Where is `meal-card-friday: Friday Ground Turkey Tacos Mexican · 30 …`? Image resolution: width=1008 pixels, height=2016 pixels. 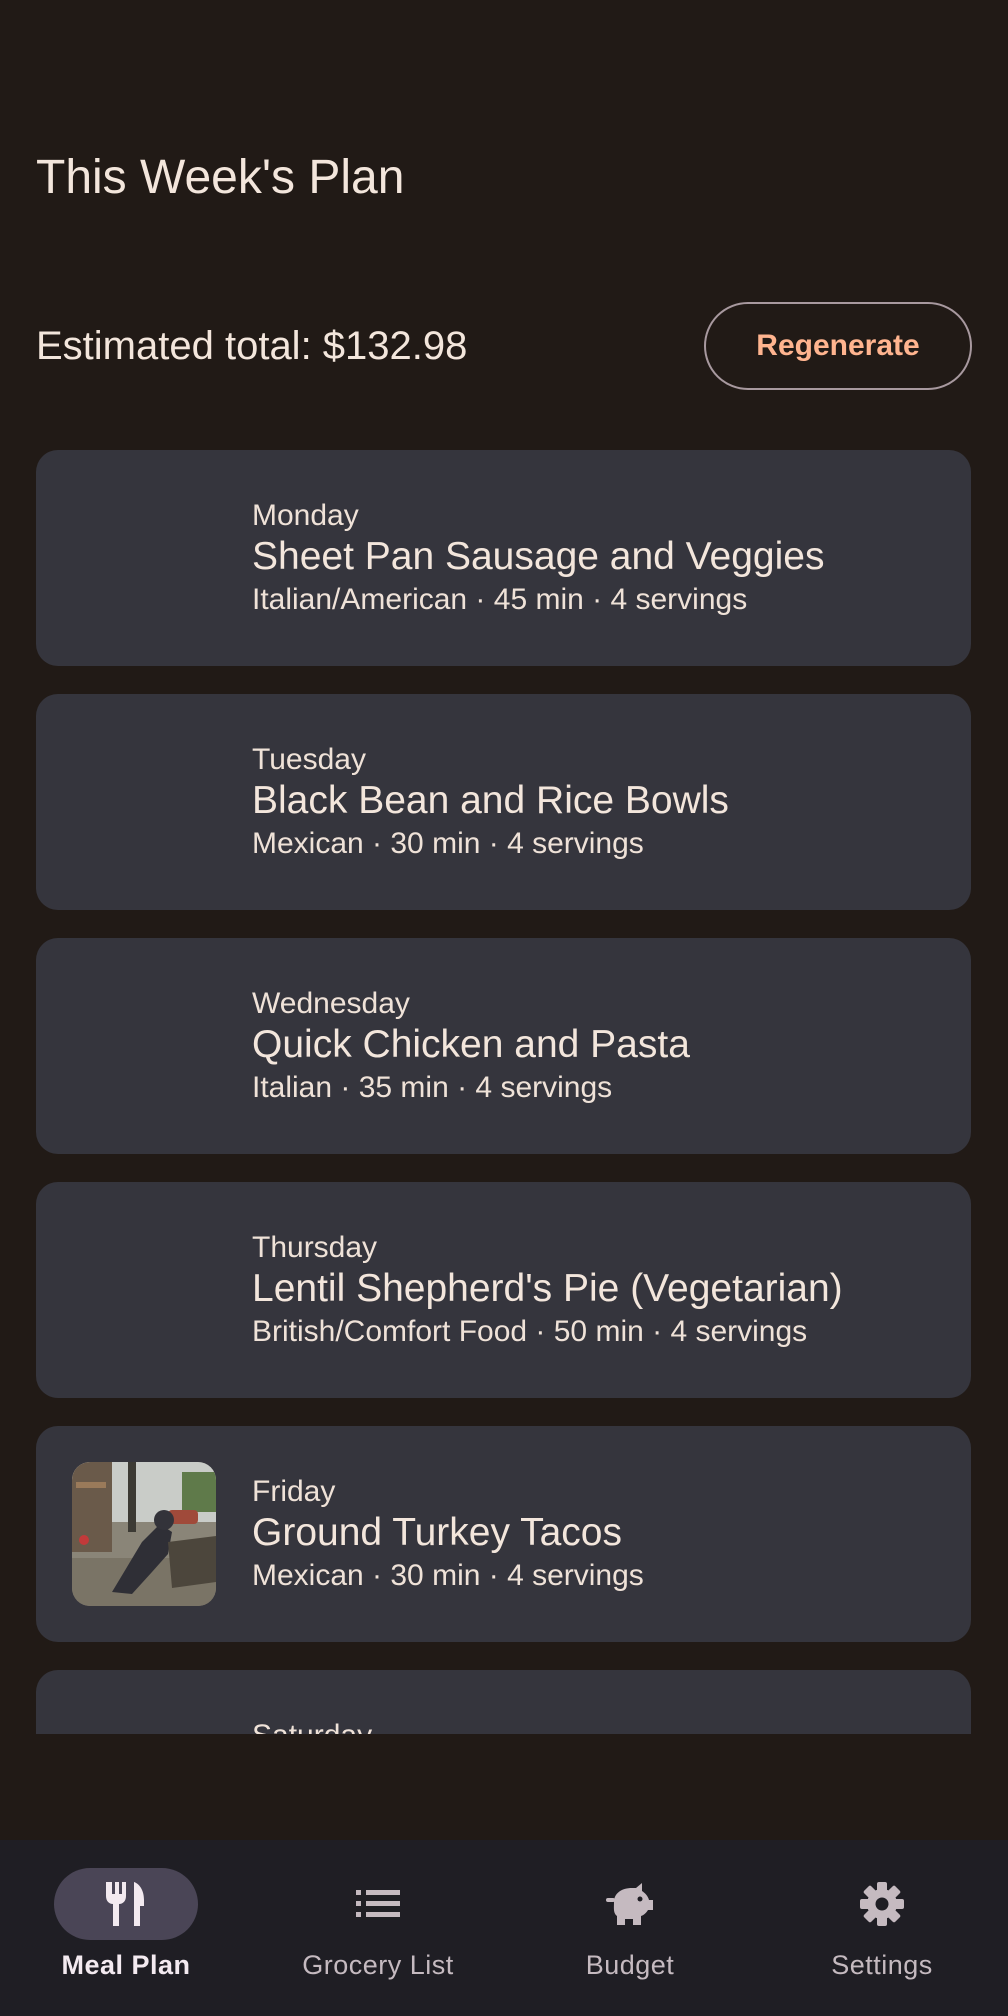 meal-card-friday: Friday Ground Turkey Tacos Mexican · 30 … is located at coordinates (503, 1534).